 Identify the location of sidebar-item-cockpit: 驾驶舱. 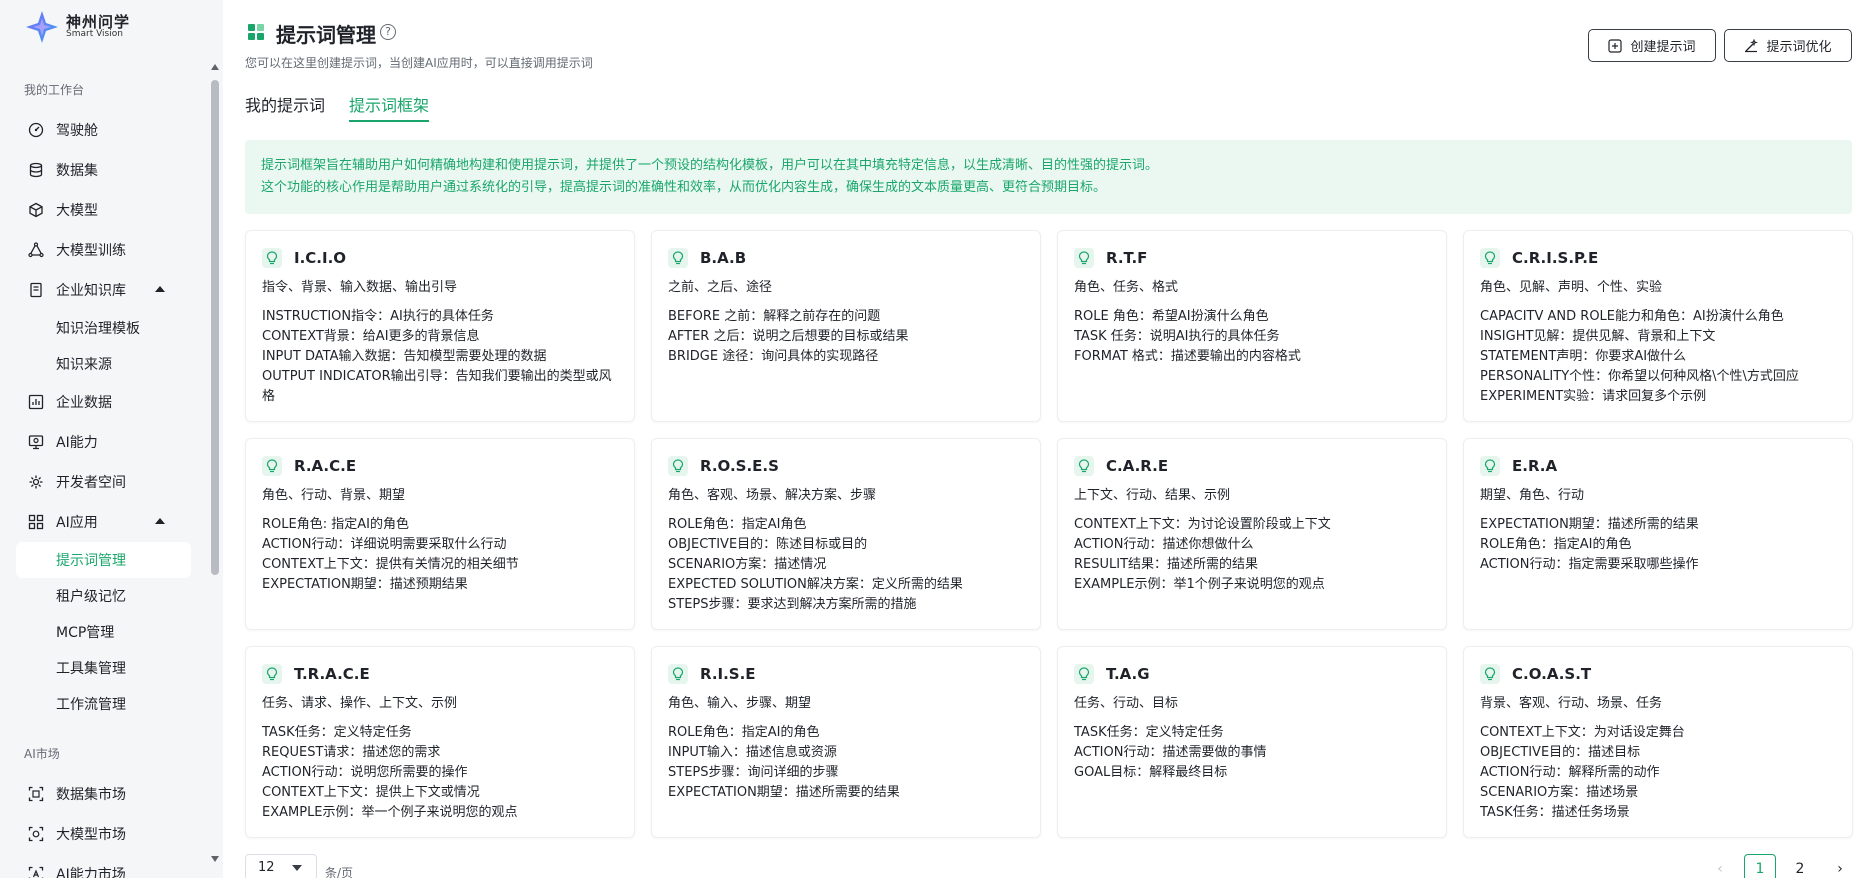
(103, 130).